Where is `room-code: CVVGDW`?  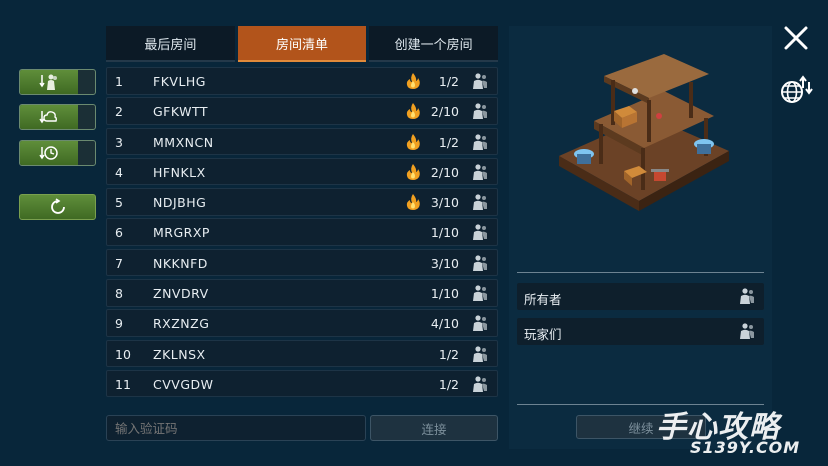
room-code: CVVGDW is located at coordinates (183, 384).